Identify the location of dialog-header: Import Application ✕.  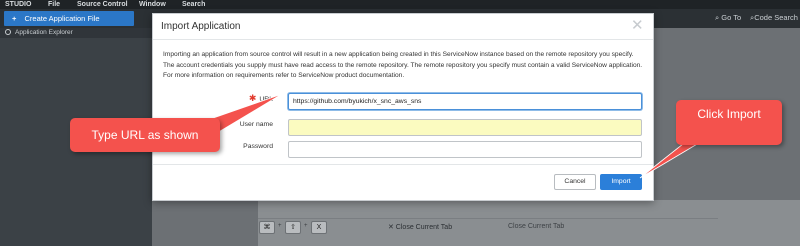
(403, 27).